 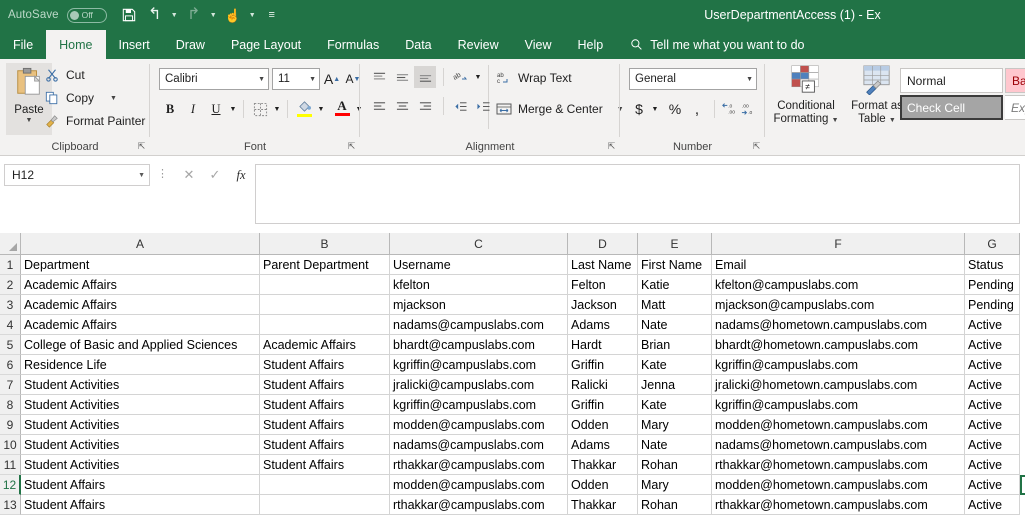 I want to click on alignment-dialog-launcher-icon: ⇱, so click(x=611, y=146).